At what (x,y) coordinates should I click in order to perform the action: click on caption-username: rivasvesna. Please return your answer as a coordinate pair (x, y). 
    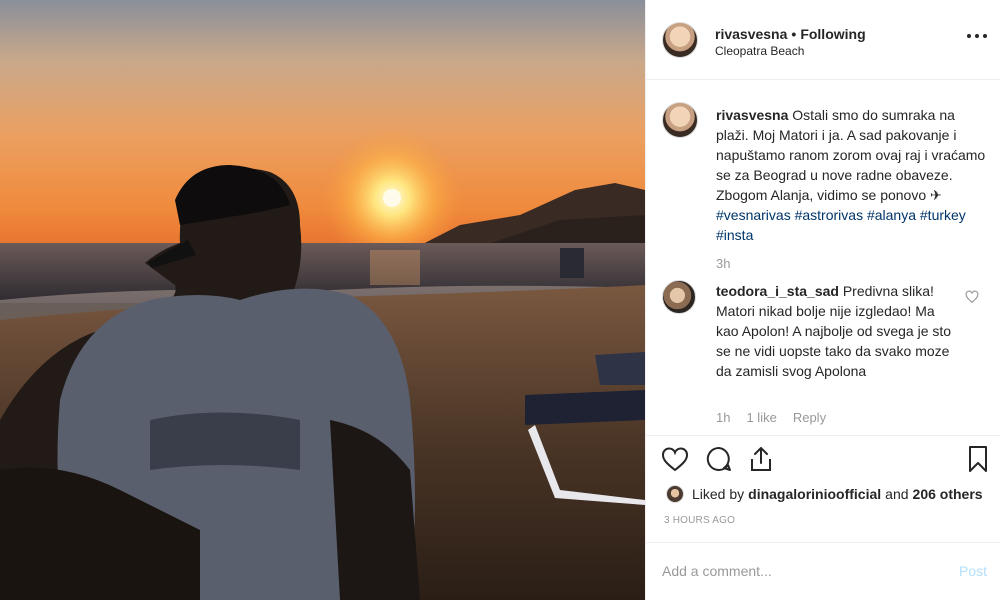
    Looking at the image, I should click on (752, 115).